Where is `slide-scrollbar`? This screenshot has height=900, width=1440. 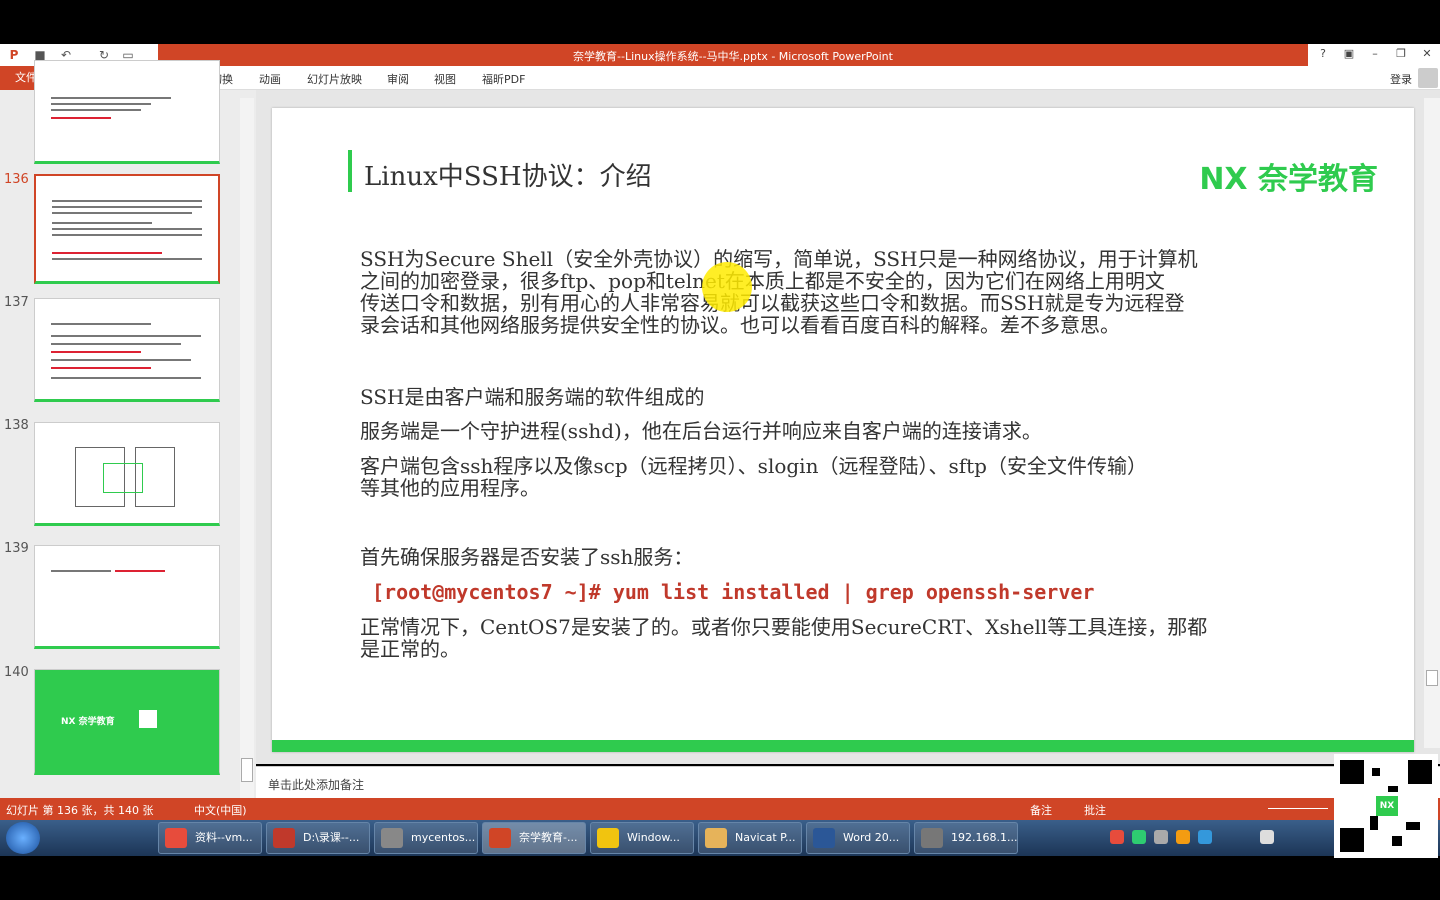
slide-scrollbar is located at coordinates (1432, 423).